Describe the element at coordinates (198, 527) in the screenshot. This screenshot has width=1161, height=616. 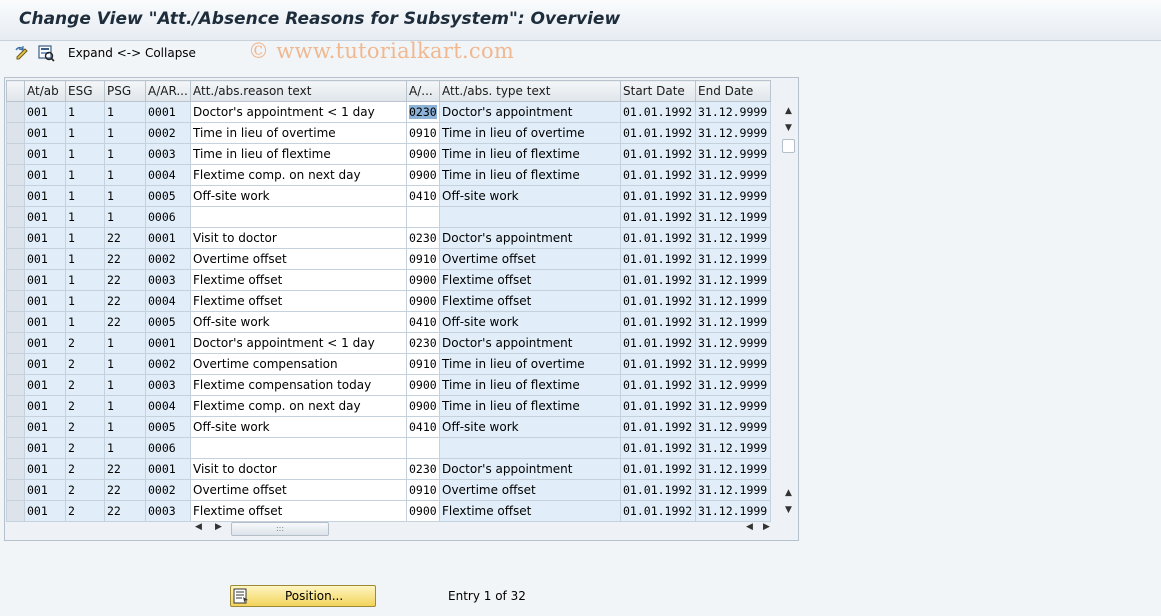
I see `scroll-left-icon: ◀` at that location.